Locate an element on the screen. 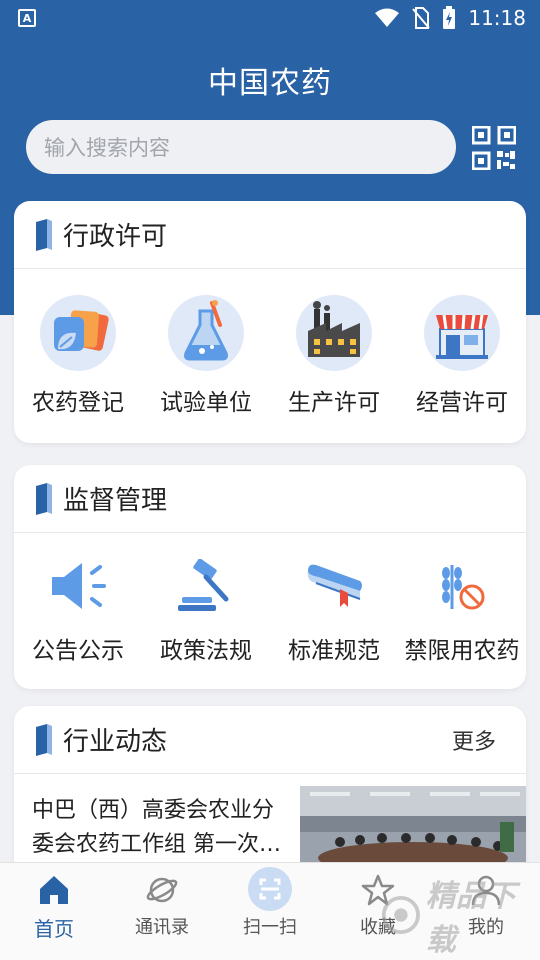  scan-icon is located at coordinates (270, 889).